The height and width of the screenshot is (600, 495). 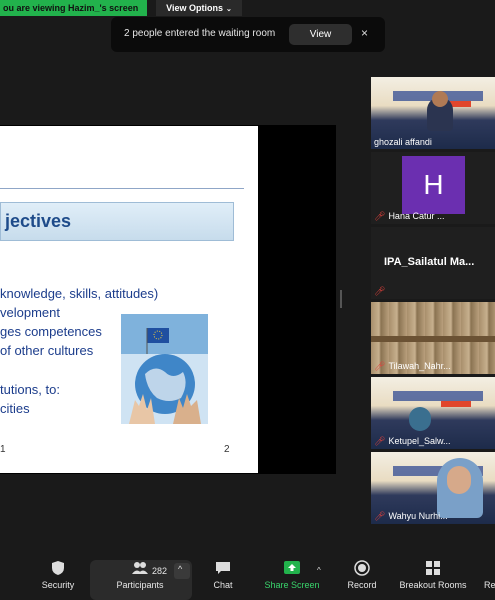 What do you see at coordinates (438, 396) in the screenshot?
I see `banner-heading` at bounding box center [438, 396].